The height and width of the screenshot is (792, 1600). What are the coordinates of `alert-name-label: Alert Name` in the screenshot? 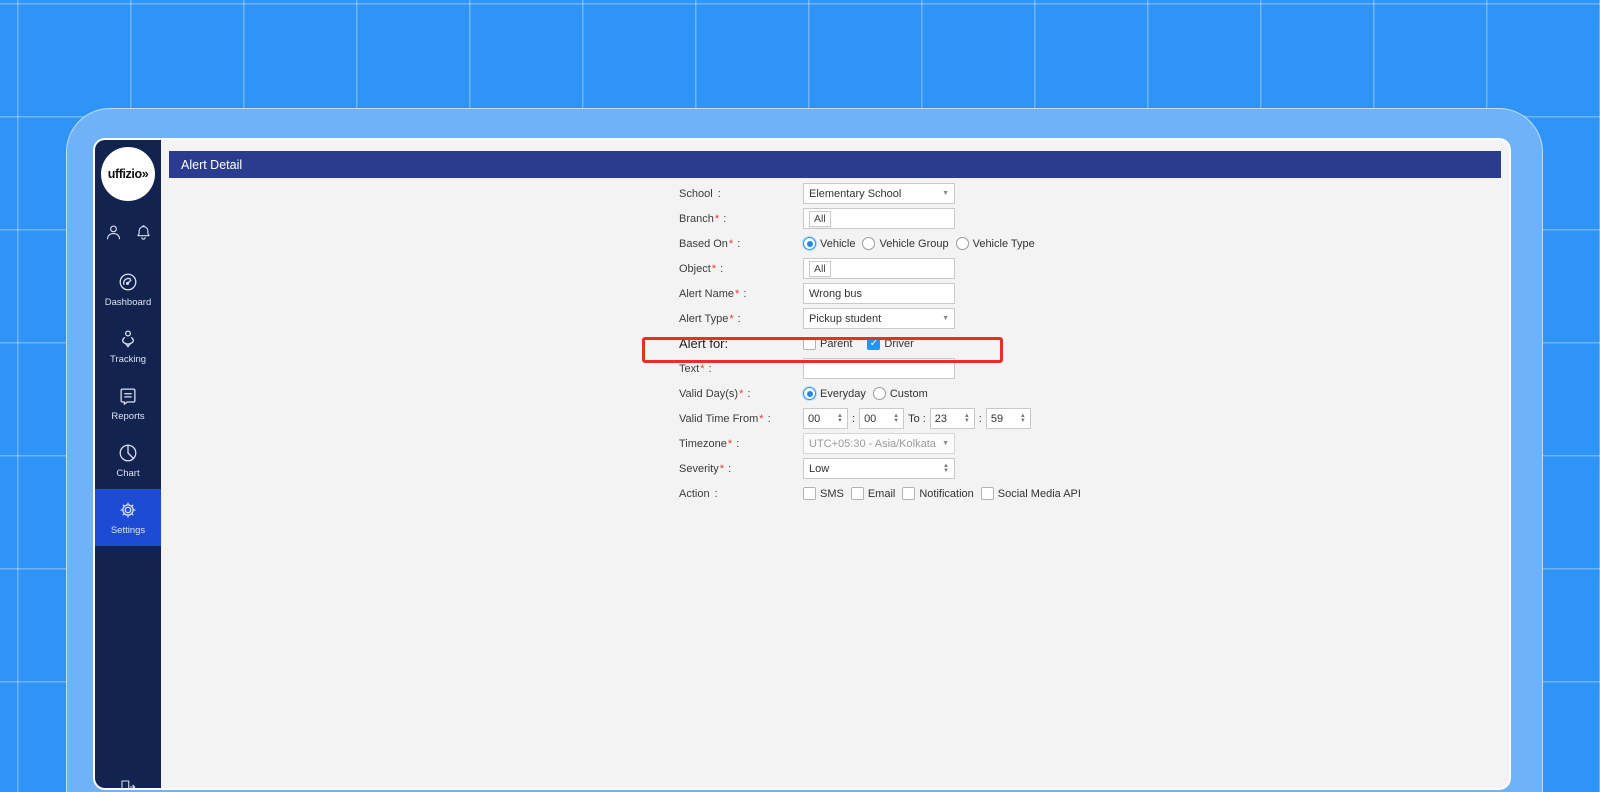 It's located at (707, 293).